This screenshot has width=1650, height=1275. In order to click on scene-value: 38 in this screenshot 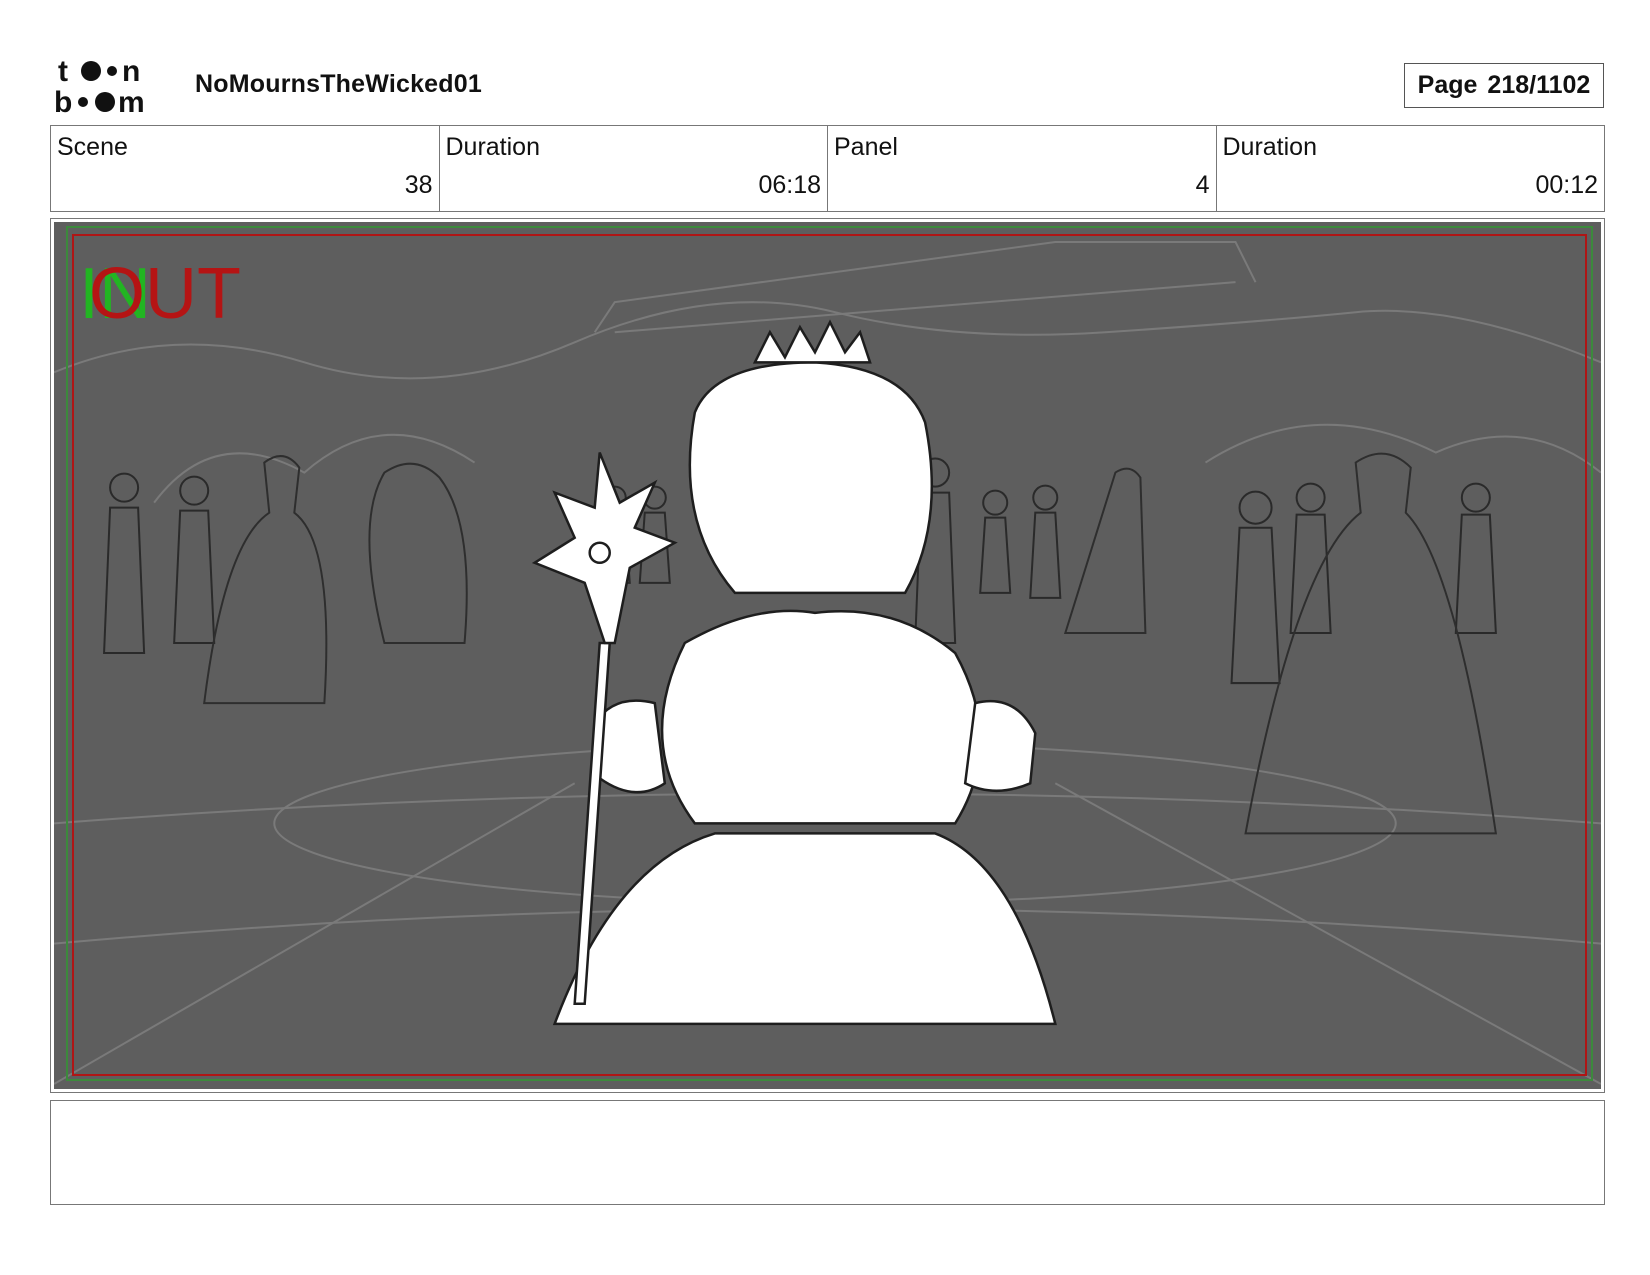, I will do `click(418, 185)`.